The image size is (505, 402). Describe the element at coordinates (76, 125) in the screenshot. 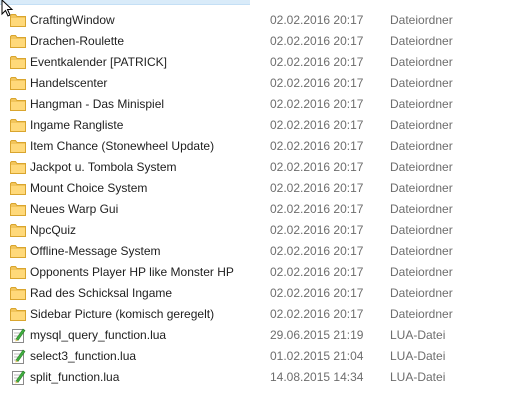

I see `file-name: Ingame Rangliste` at that location.